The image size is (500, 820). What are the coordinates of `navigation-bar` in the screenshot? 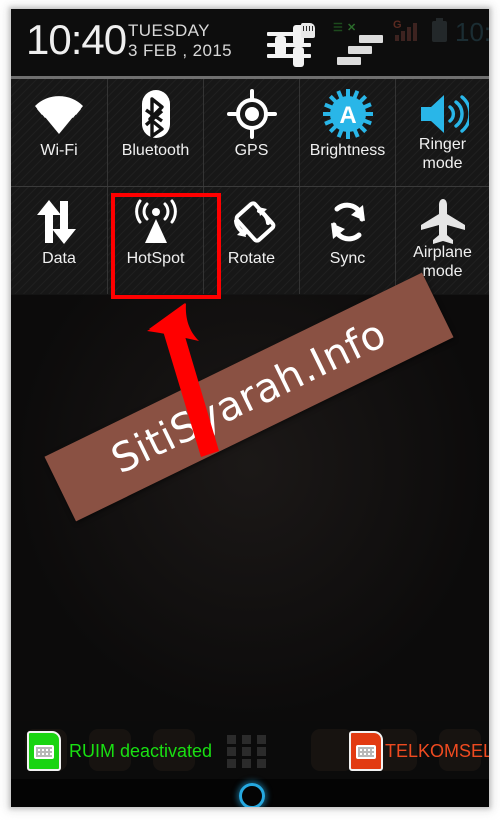 It's located at (250, 793).